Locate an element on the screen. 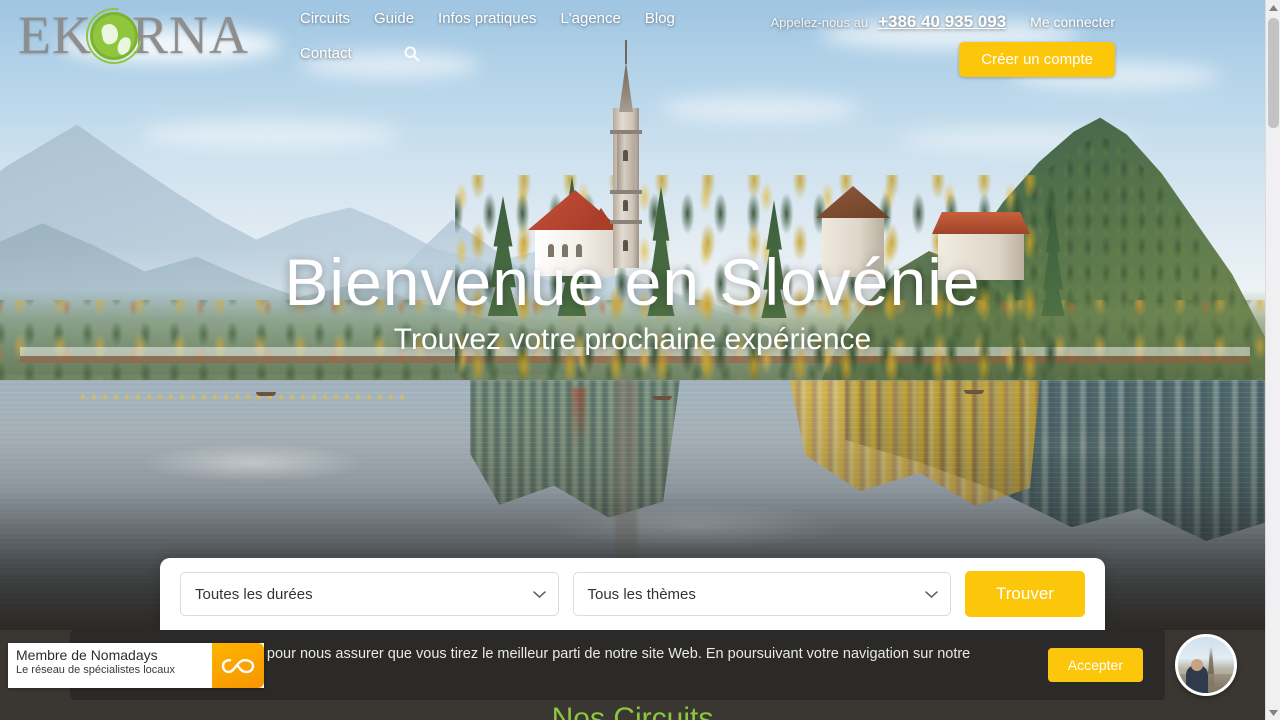 The width and height of the screenshot is (1280, 720). nomadays-subtitle: Le réseau de spécialistes locaux is located at coordinates (95, 670).